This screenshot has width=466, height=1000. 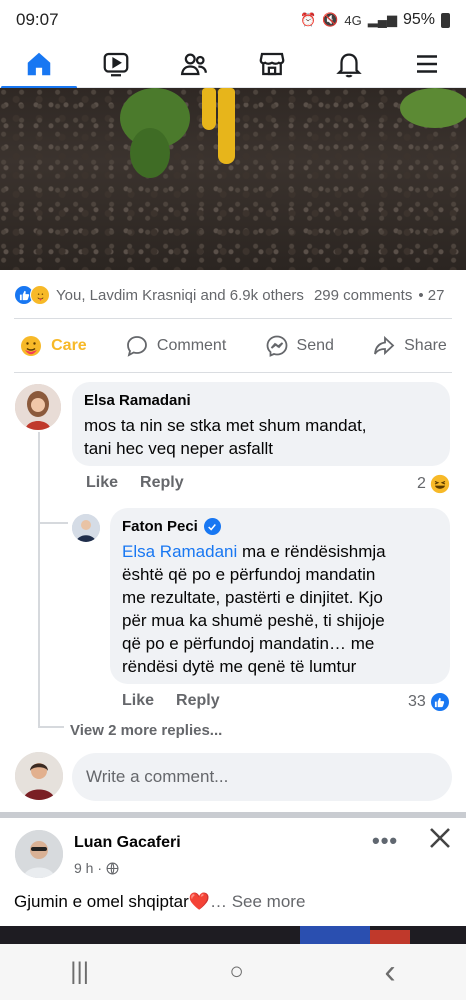 I want to click on reactions-text: You, Lavdim Krasniqi and 6.9k others, so click(x=180, y=295).